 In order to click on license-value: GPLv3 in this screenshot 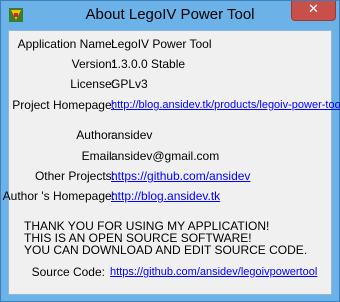, I will do `click(129, 84)`.